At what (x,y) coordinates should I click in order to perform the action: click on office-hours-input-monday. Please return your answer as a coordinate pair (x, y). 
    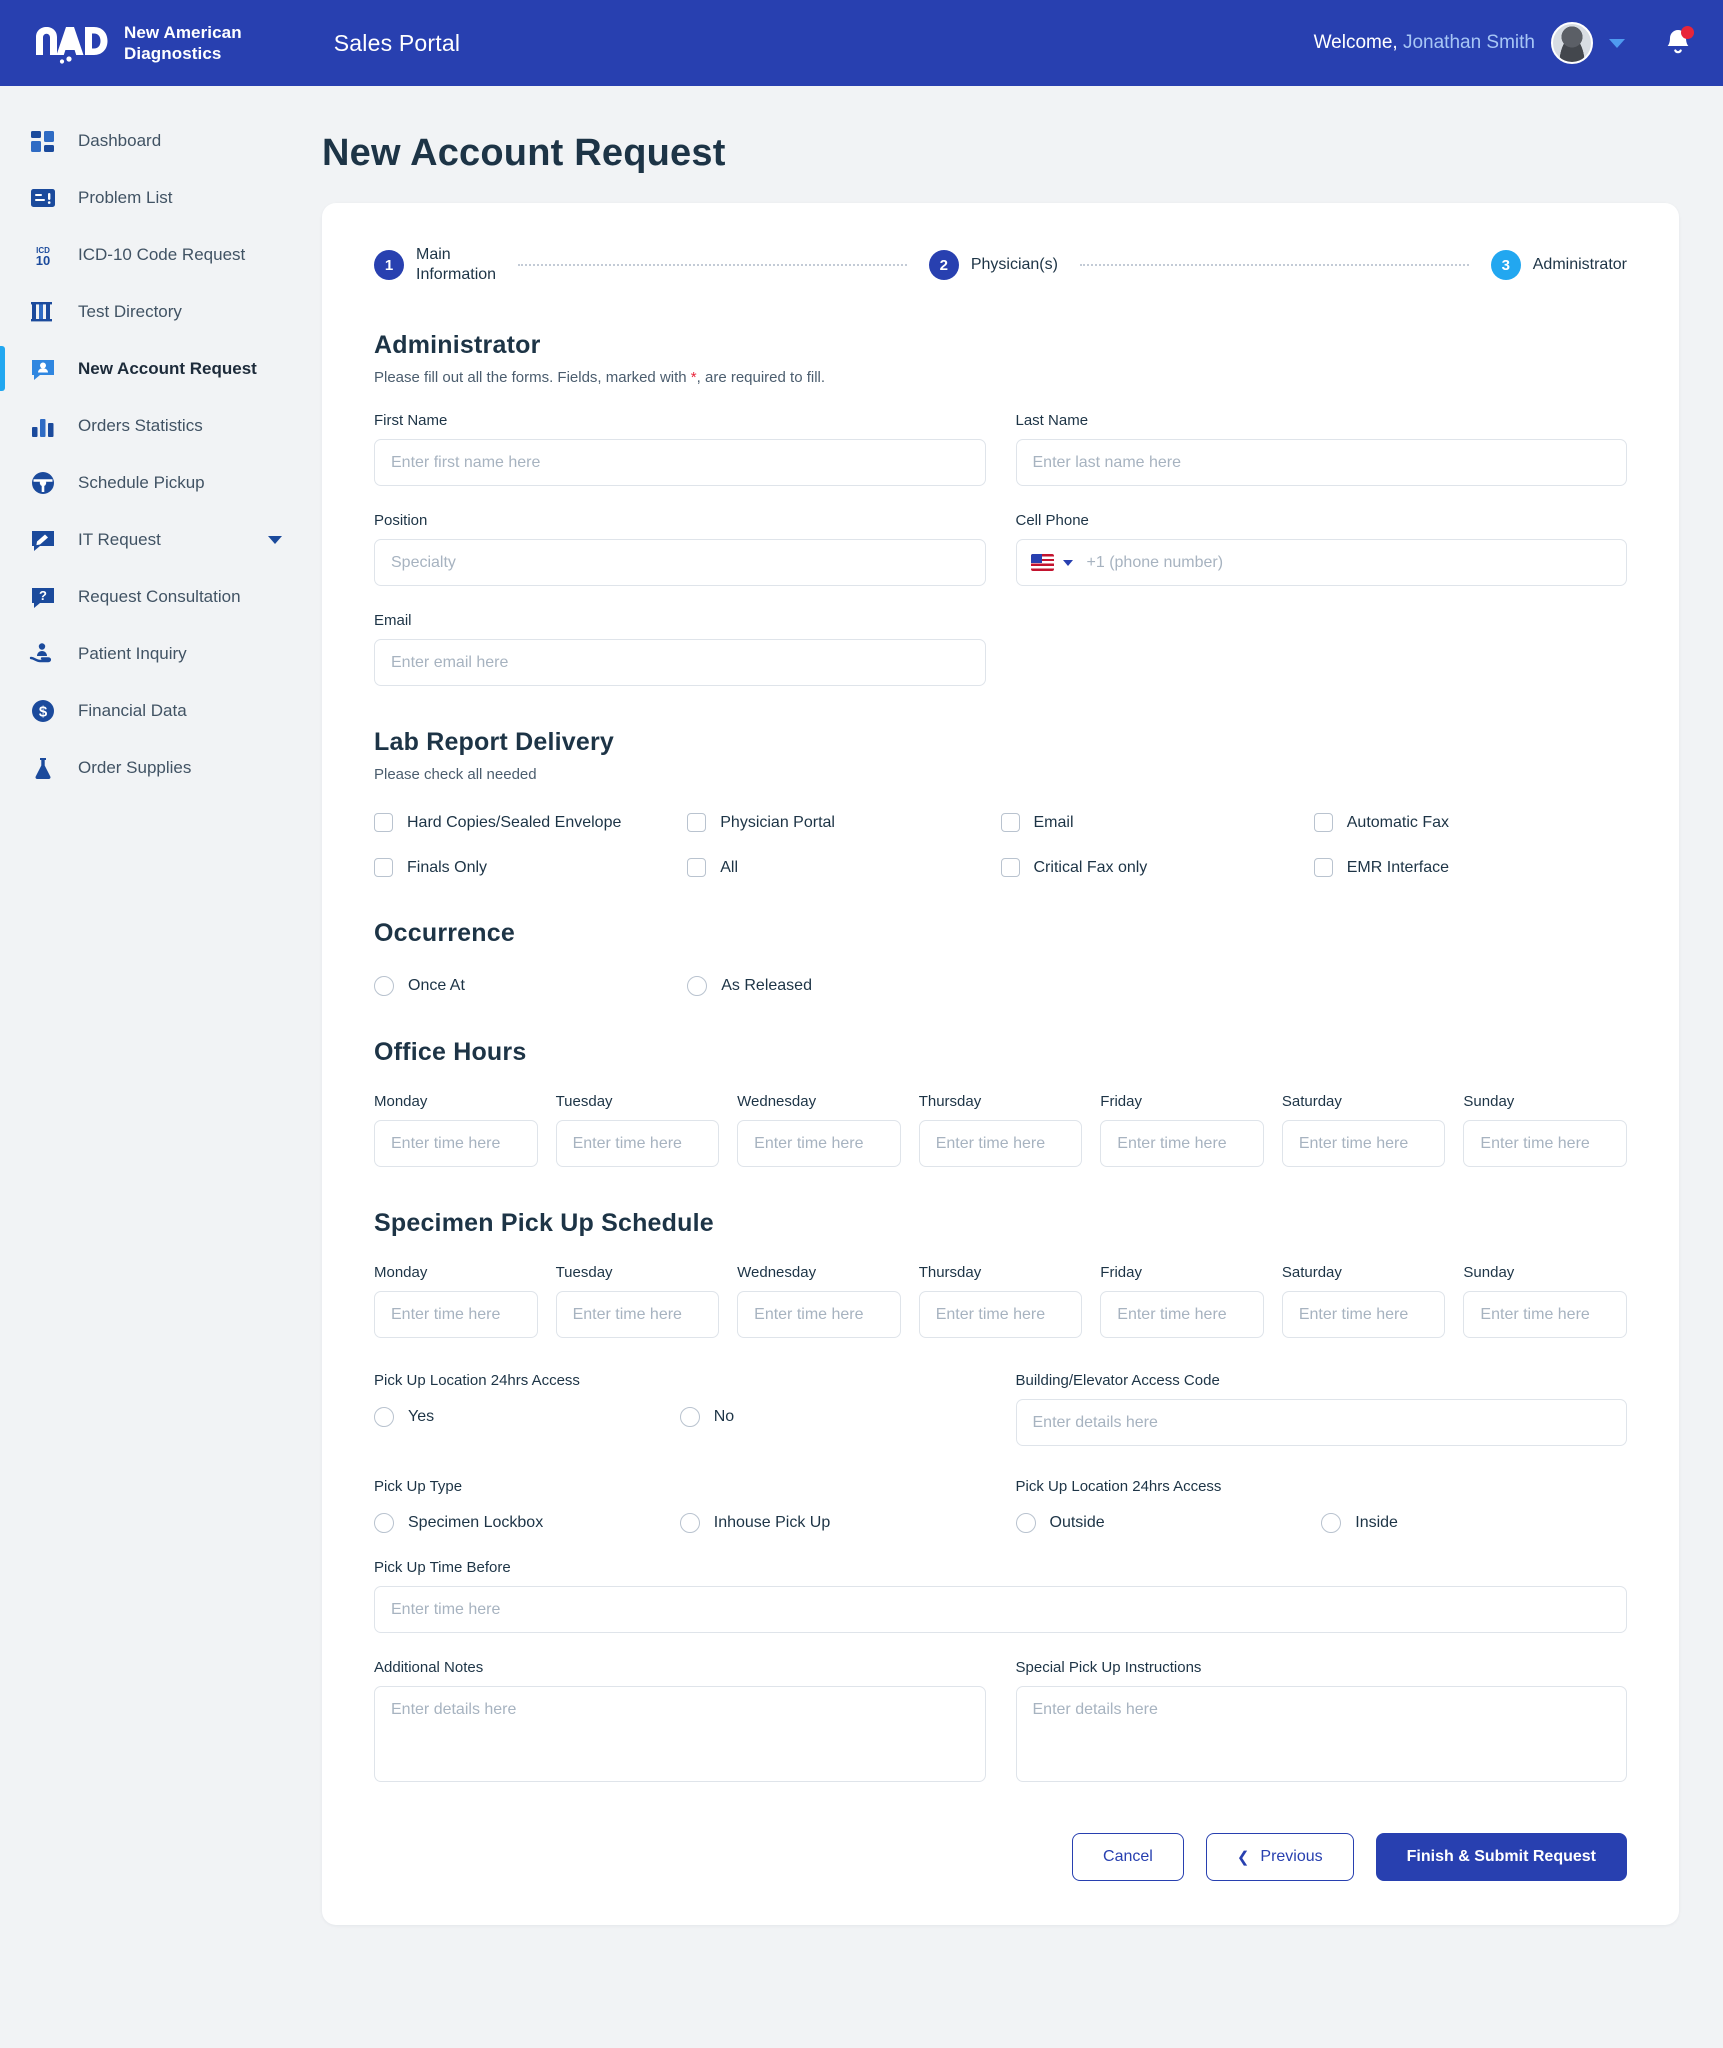
    Looking at the image, I should click on (456, 1143).